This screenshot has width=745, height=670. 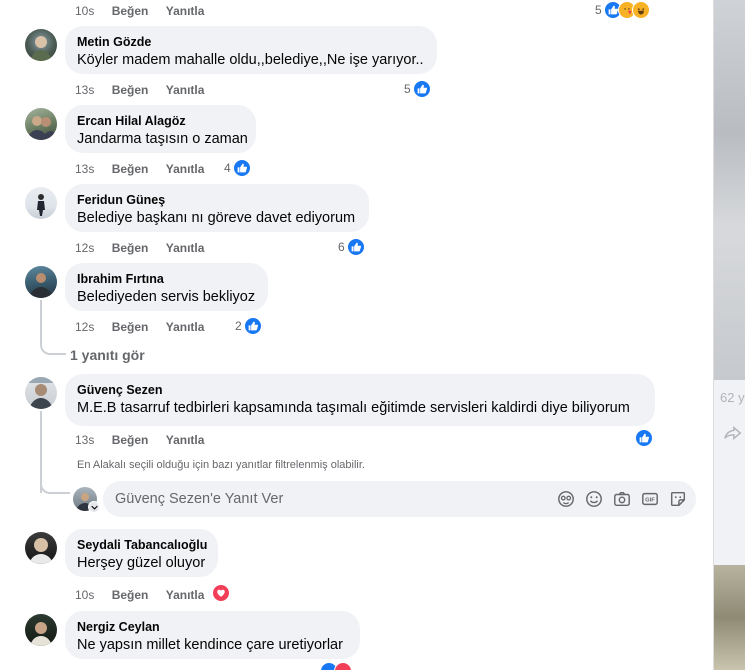 I want to click on background-post: 62 y, so click(x=729, y=335).